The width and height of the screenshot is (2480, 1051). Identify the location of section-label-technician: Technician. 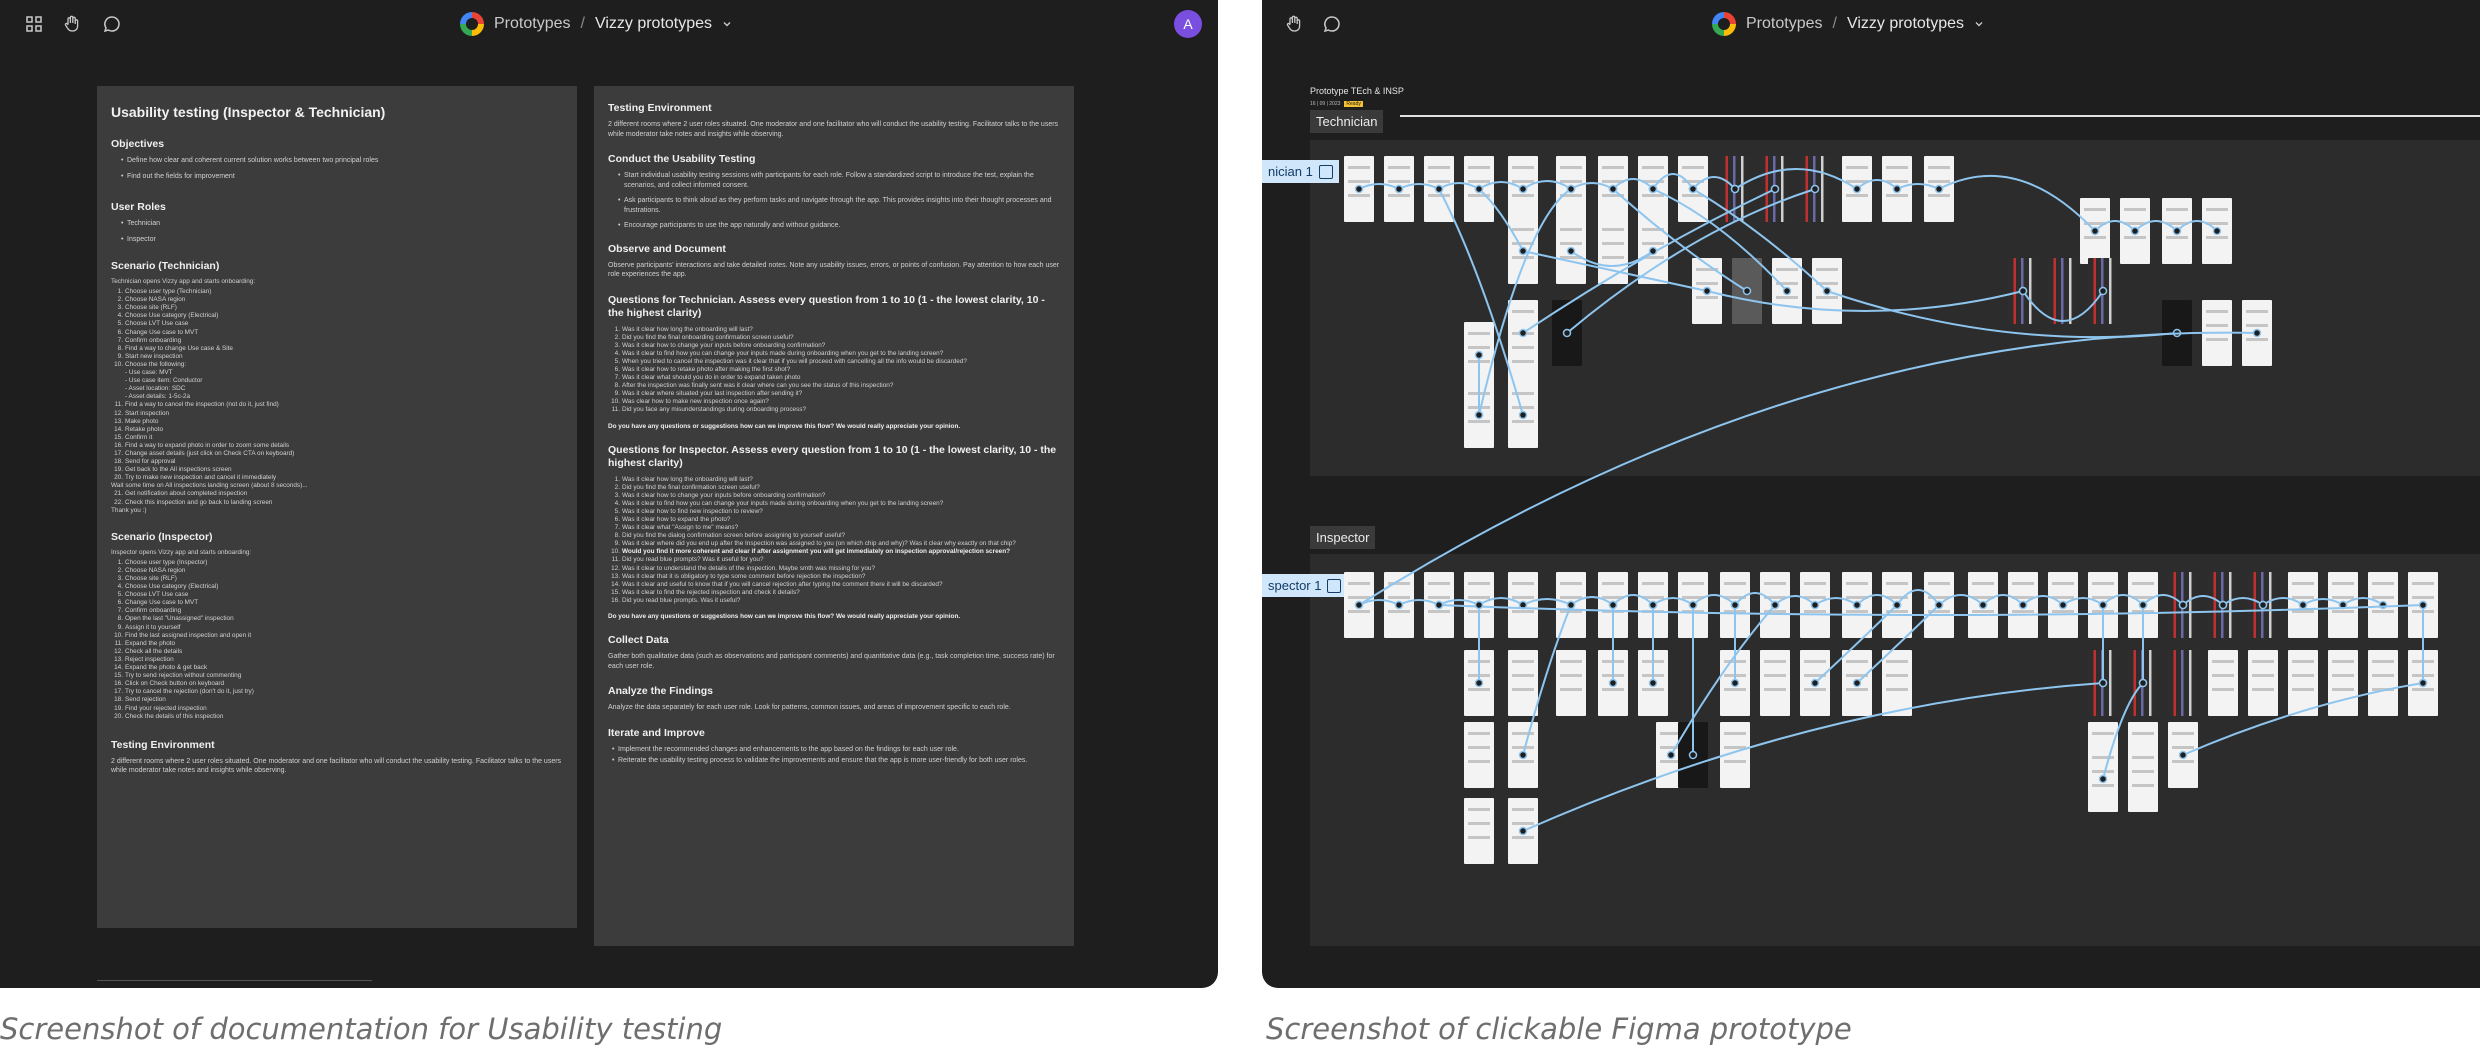
(1347, 121).